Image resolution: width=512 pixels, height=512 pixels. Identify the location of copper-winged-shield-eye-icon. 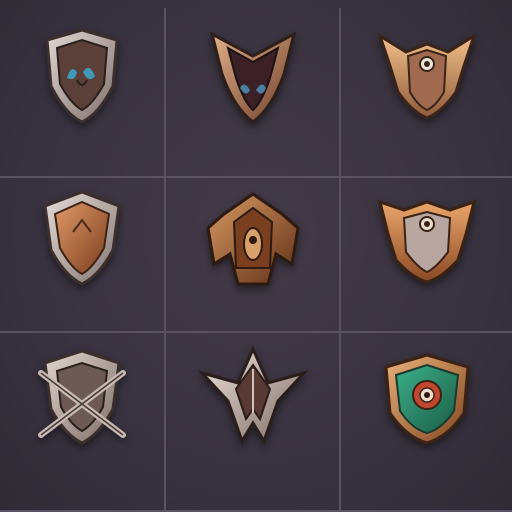
(426, 241).